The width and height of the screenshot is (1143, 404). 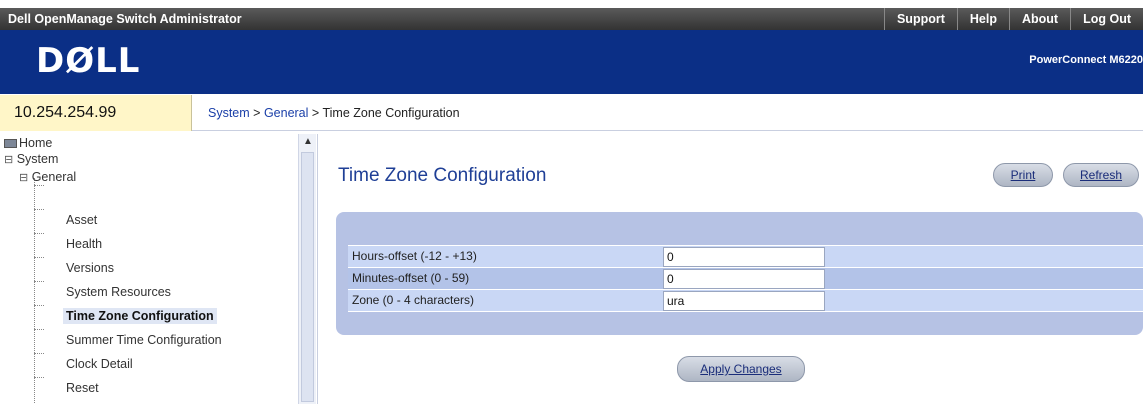 I want to click on sidebar-item-label: Clock Detail, so click(x=99, y=364).